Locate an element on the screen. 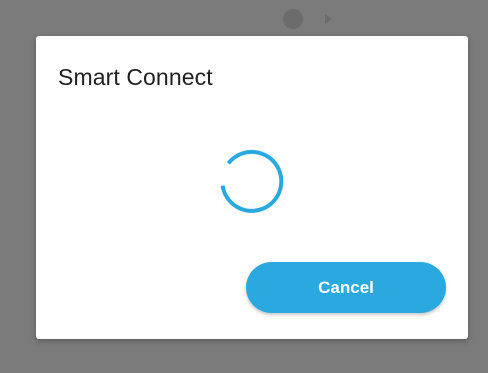 The image size is (488, 373). cancel-button: Cancel is located at coordinates (346, 287).